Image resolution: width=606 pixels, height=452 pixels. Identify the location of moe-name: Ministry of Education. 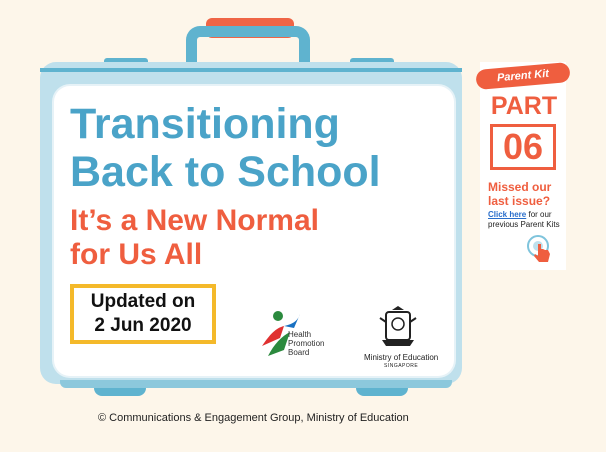
(401, 357).